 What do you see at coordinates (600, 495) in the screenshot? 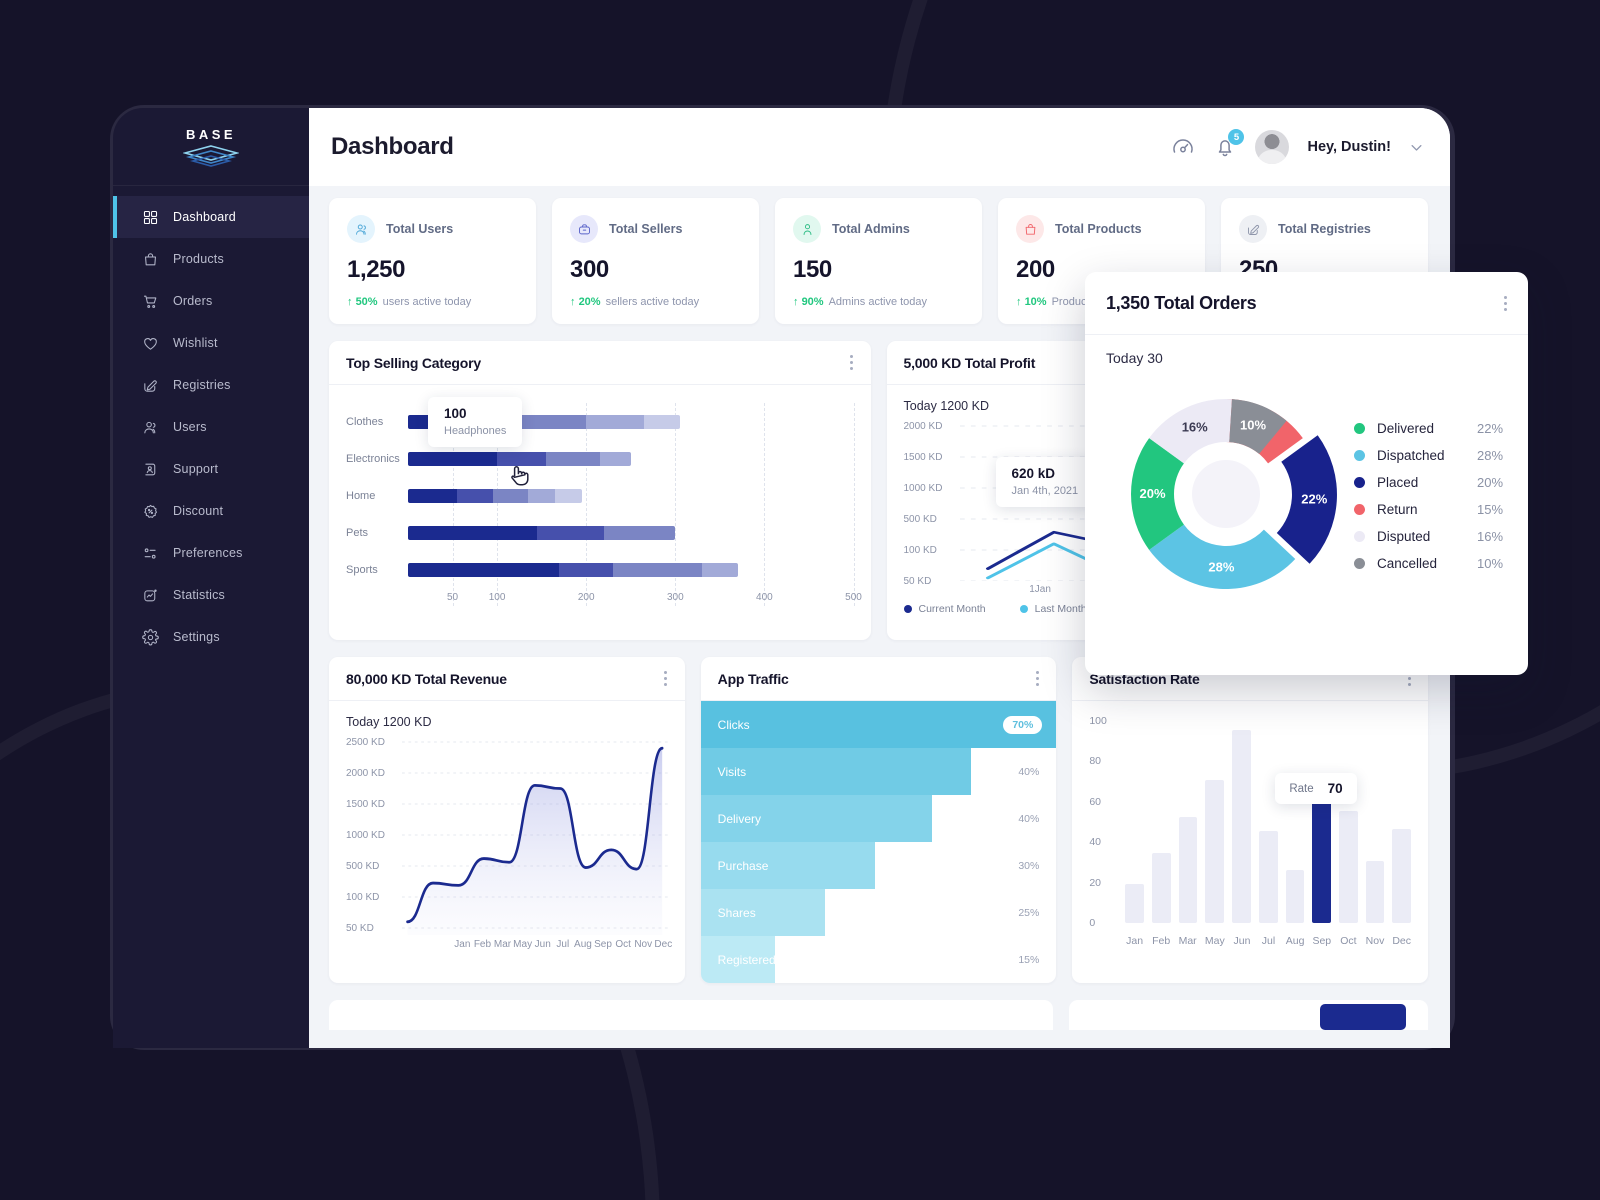
I see `tsc-row: Home` at bounding box center [600, 495].